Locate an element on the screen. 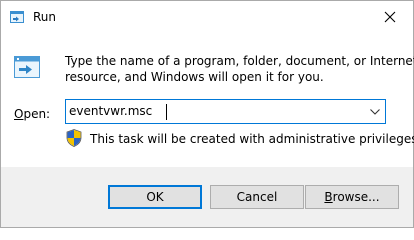  window-title: Run is located at coordinates (45, 17).